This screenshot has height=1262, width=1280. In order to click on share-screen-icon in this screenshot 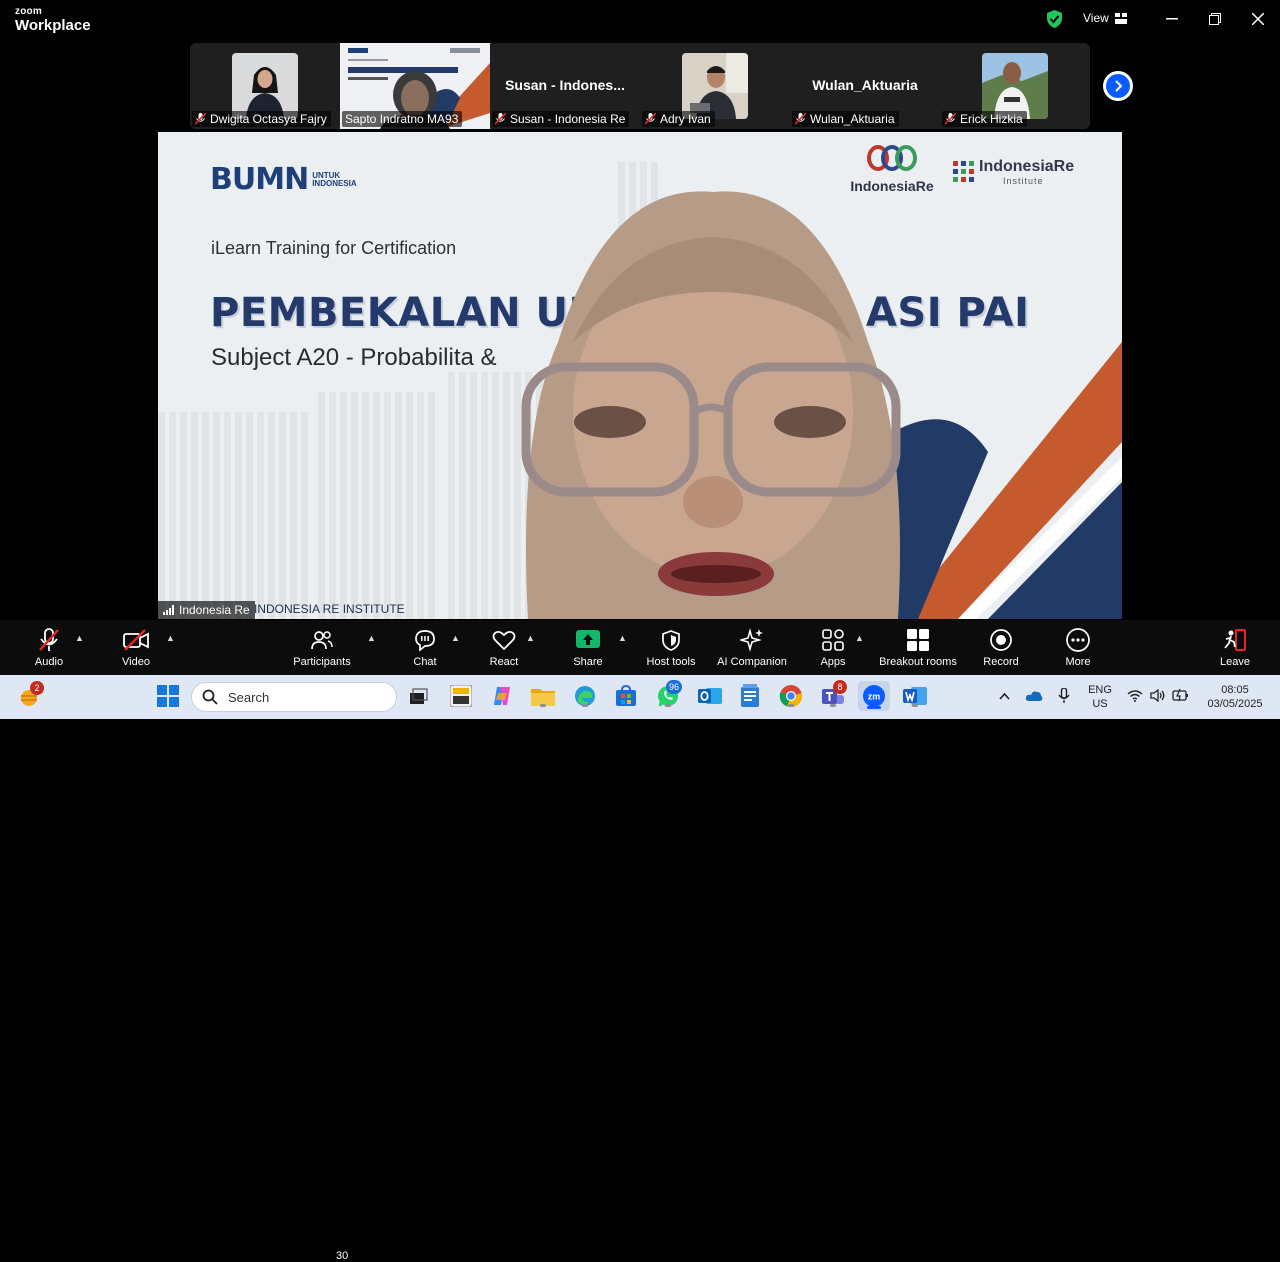, I will do `click(588, 639)`.